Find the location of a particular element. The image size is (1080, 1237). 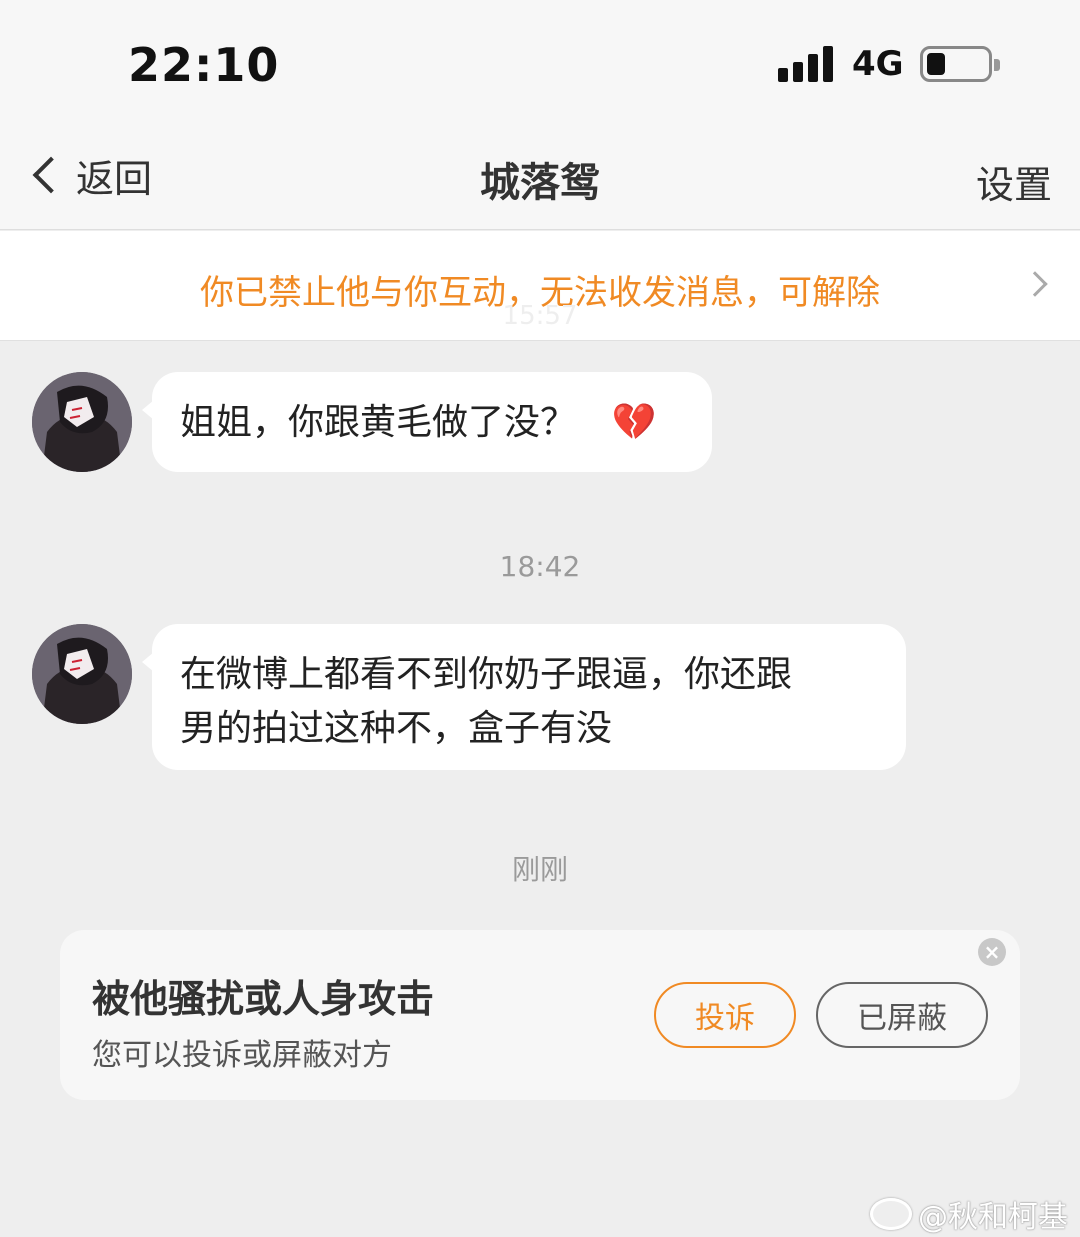

watermark: @秋和柯基 is located at coordinates (969, 1214).